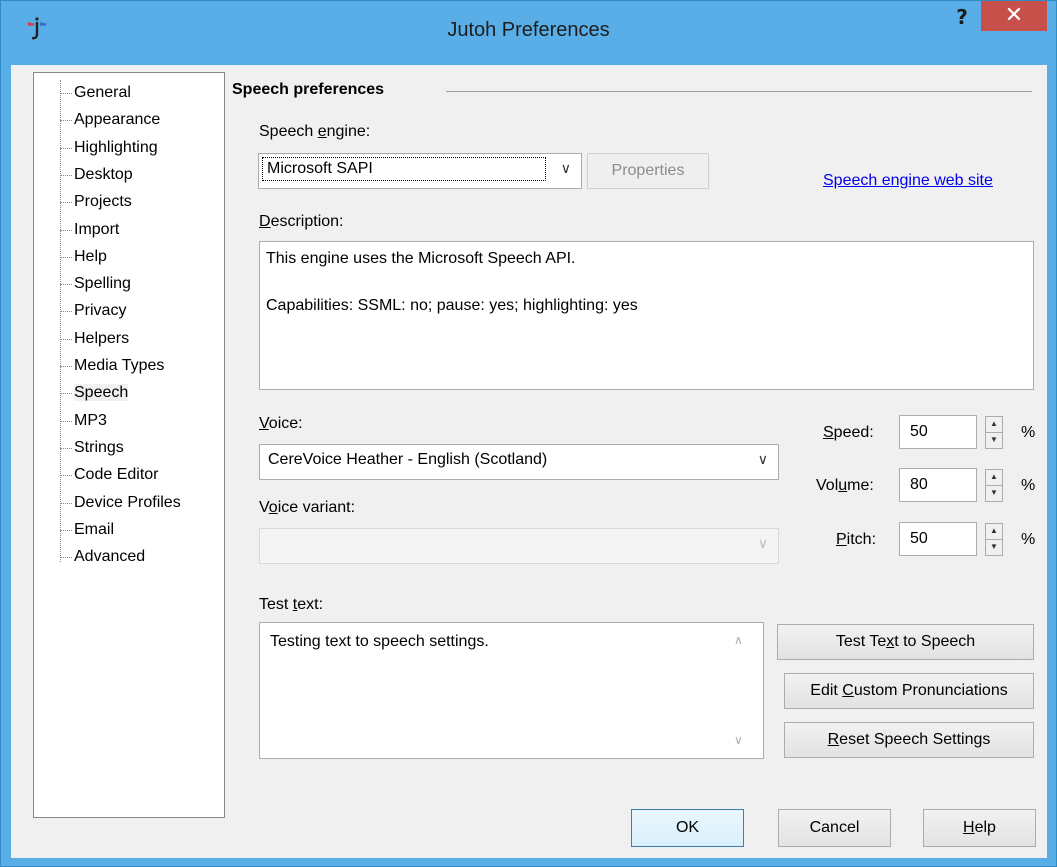 This screenshot has height=867, width=1057. What do you see at coordinates (856, 539) in the screenshot?
I see `pitch-label: Pitch:` at bounding box center [856, 539].